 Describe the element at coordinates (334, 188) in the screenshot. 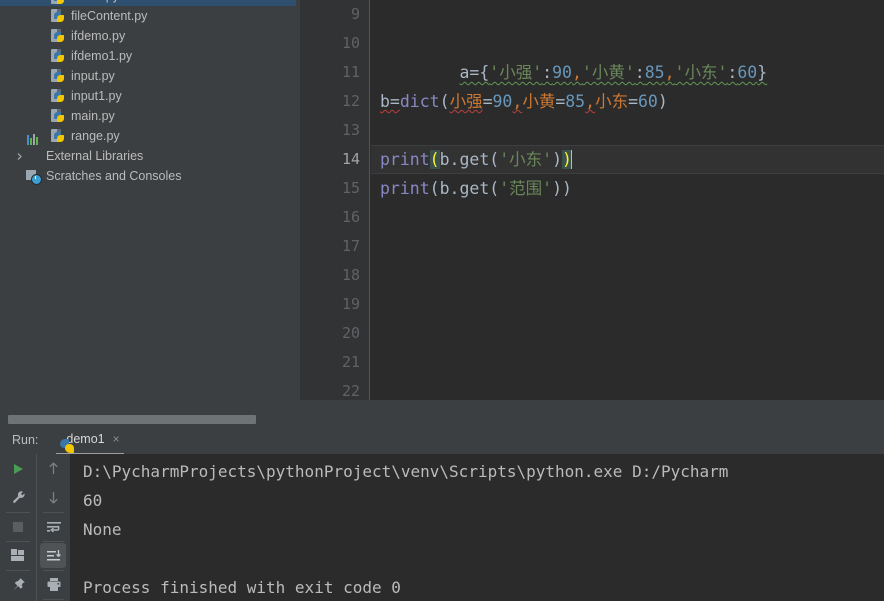

I see `line-number-15: 15` at that location.